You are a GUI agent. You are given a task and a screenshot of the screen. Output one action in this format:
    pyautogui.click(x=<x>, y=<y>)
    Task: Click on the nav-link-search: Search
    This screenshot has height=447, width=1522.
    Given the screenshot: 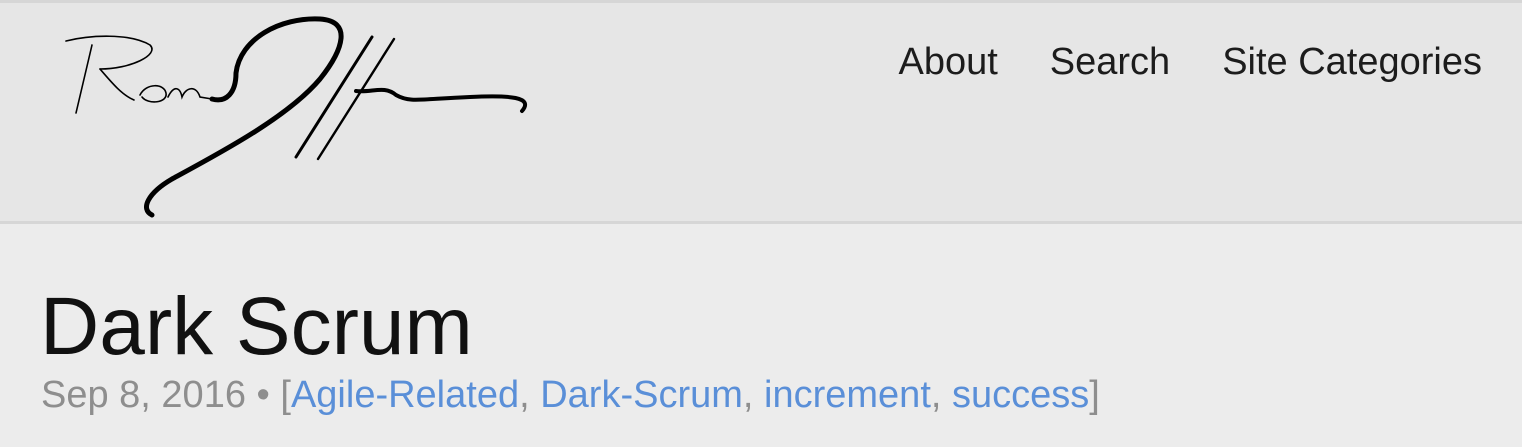 What is the action you would take?
    pyautogui.click(x=1110, y=62)
    